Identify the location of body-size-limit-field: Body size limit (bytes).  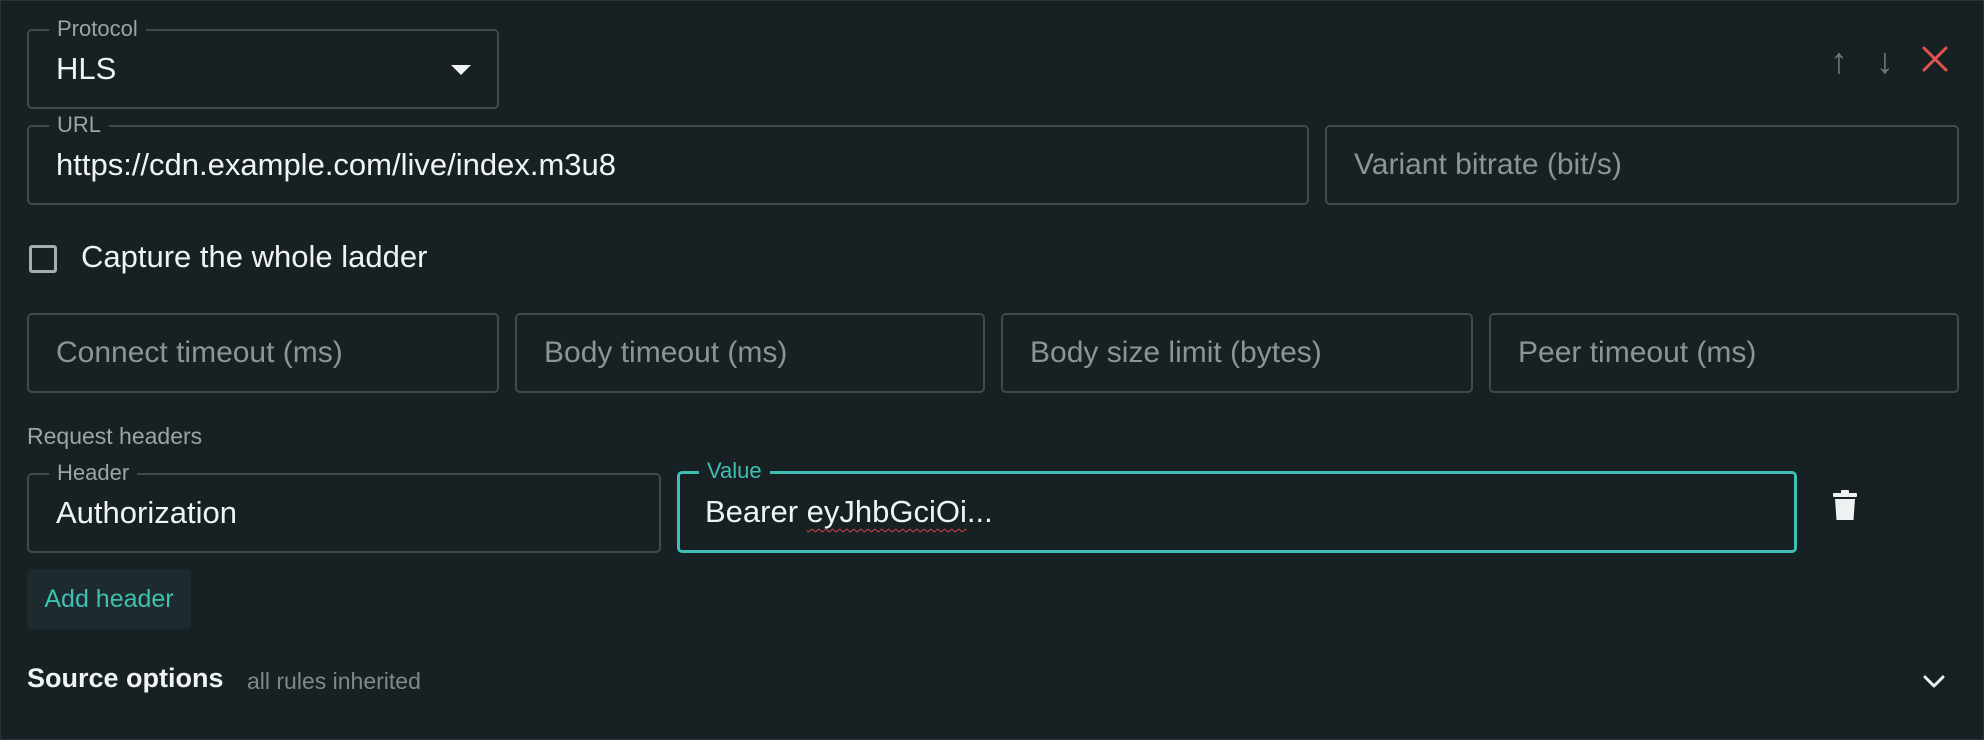
(1237, 353).